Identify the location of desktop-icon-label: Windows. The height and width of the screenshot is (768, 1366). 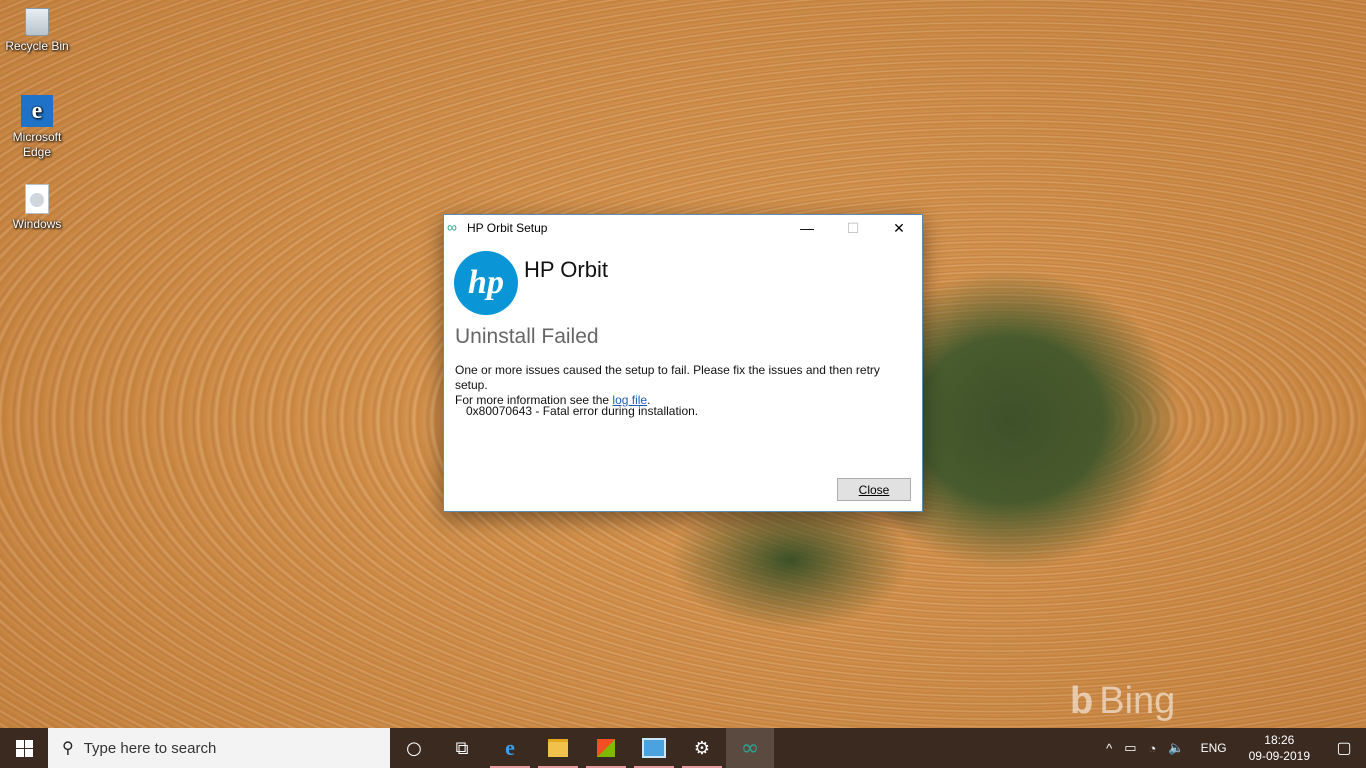
(37, 224).